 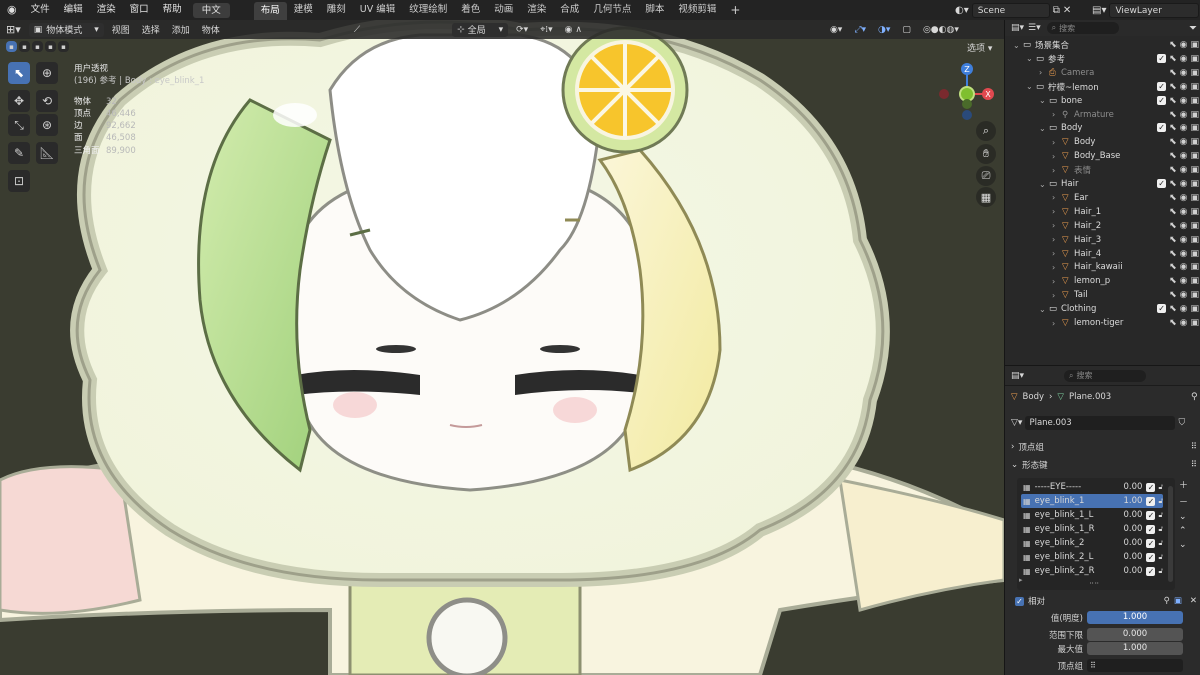 I want to click on tab-texture-paint: 纹理绘制, so click(x=428, y=10).